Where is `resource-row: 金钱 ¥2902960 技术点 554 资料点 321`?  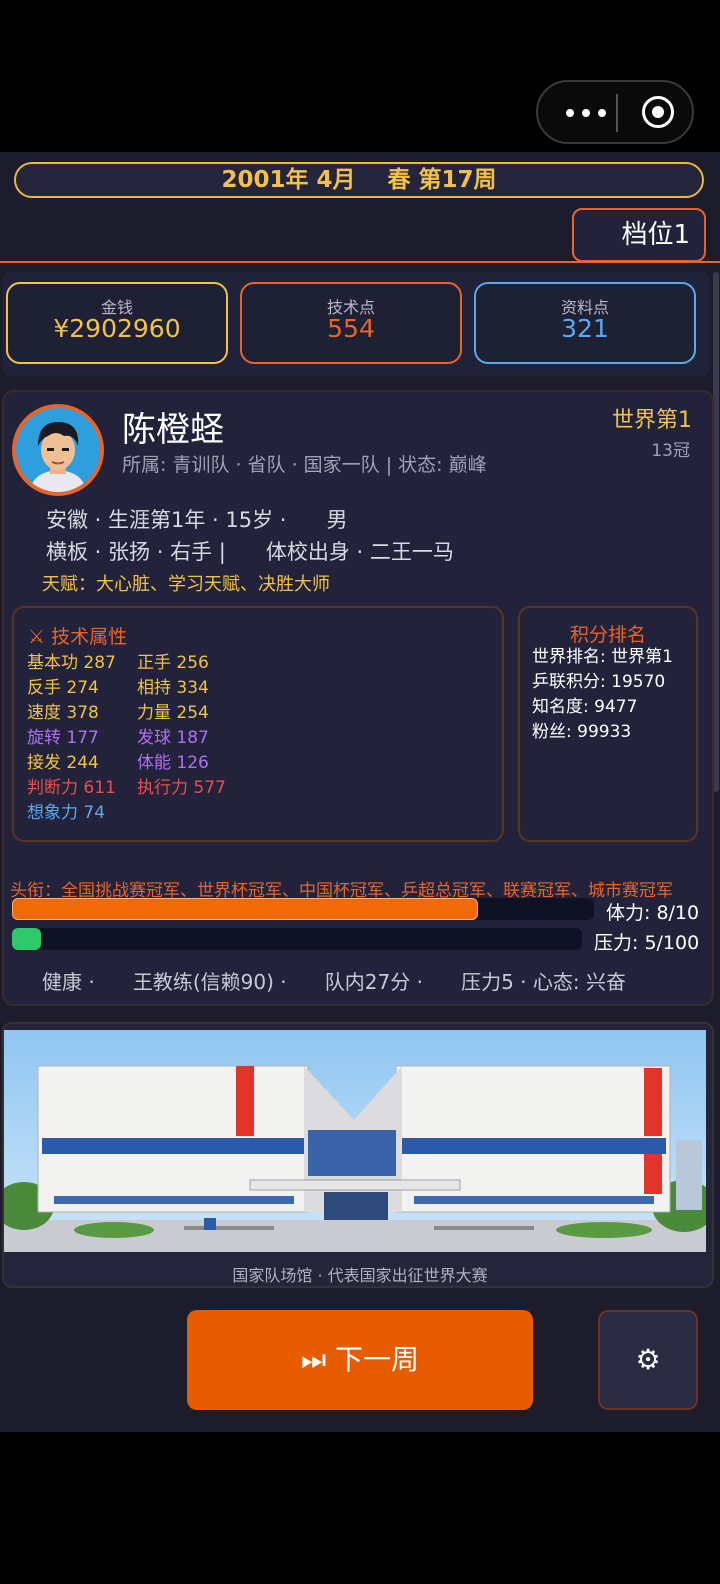
resource-row: 金钱 ¥2902960 技术点 554 资料点 321 is located at coordinates (356, 324).